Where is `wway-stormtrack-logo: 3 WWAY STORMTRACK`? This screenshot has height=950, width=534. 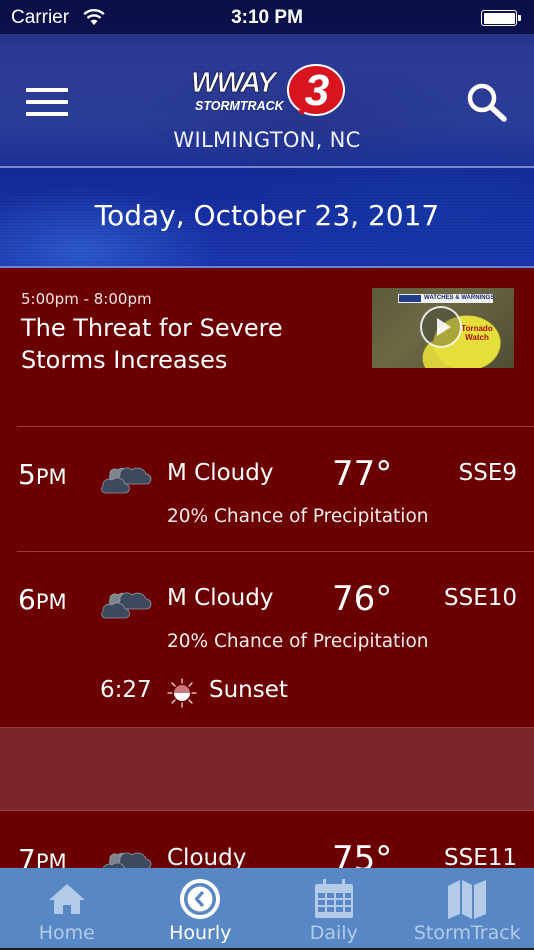
wway-stormtrack-logo: 3 WWAY STORMTRACK is located at coordinates (269, 91).